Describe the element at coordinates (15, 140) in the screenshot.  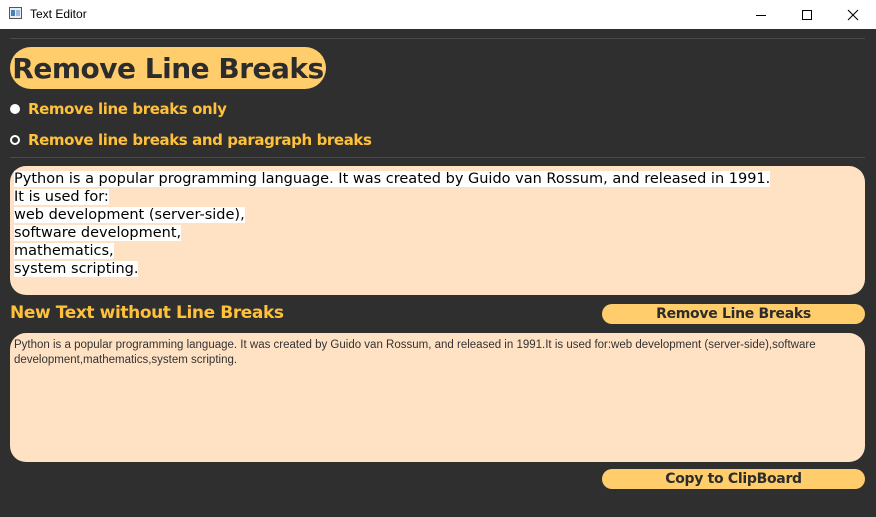
I see `radio-unchecked-icon` at that location.